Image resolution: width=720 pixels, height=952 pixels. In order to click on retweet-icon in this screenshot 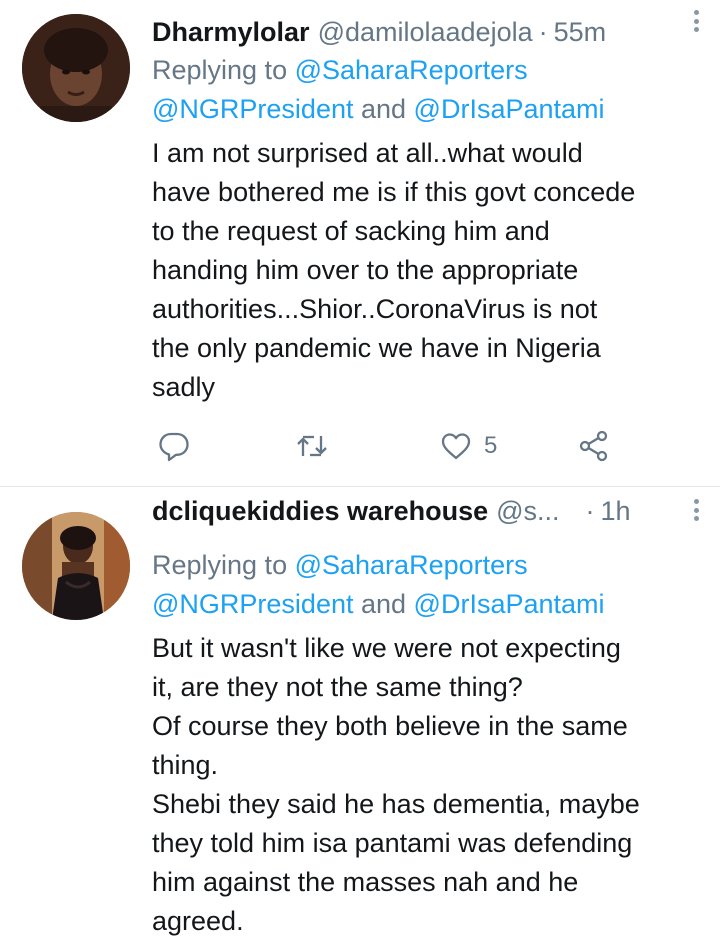, I will do `click(312, 446)`.